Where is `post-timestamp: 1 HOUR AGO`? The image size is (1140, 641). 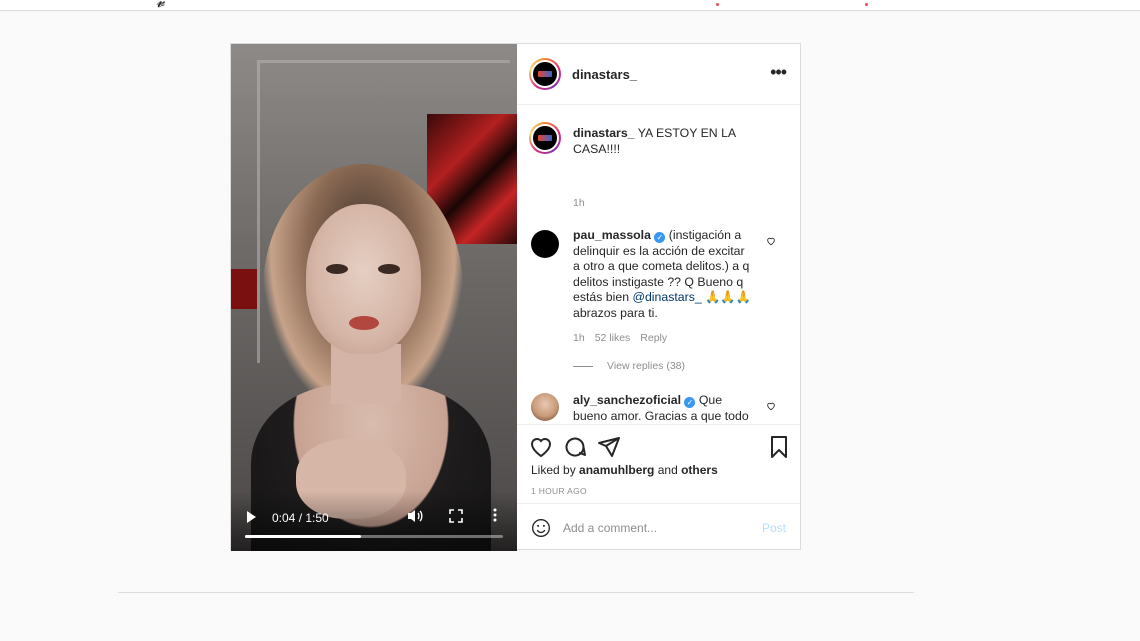 post-timestamp: 1 HOUR AGO is located at coordinates (559, 491).